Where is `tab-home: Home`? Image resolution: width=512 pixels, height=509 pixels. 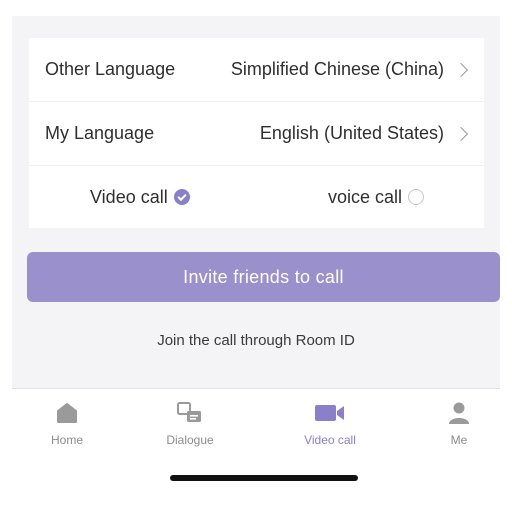
tab-home: Home is located at coordinates (67, 424).